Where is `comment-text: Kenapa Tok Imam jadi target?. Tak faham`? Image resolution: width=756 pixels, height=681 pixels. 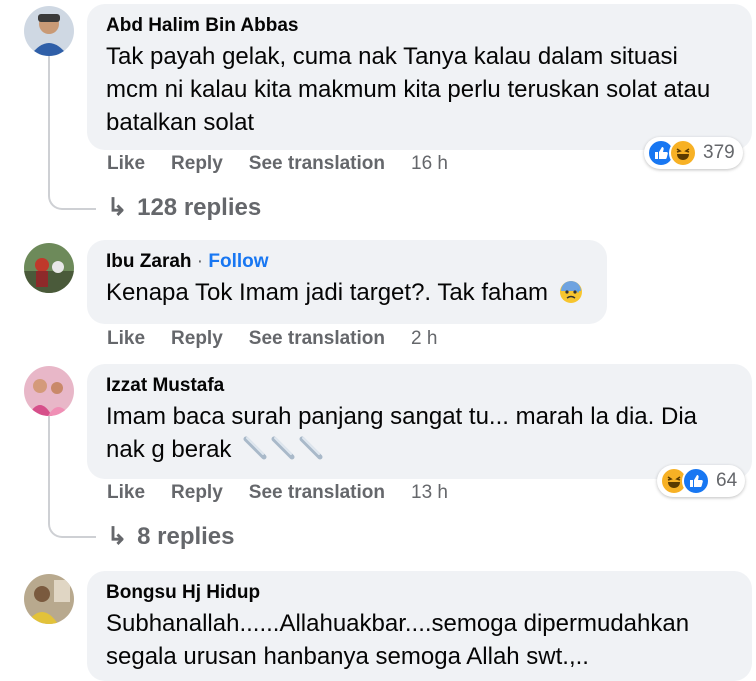 comment-text: Kenapa Tok Imam jadi target?. Tak faham is located at coordinates (348, 294).